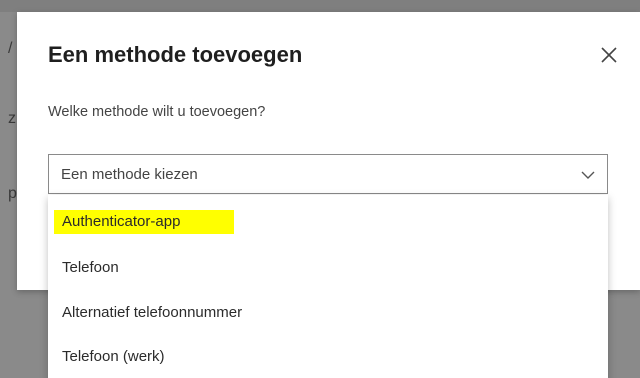  I want to click on dialog-title: Een methode toevoegen, so click(175, 54).